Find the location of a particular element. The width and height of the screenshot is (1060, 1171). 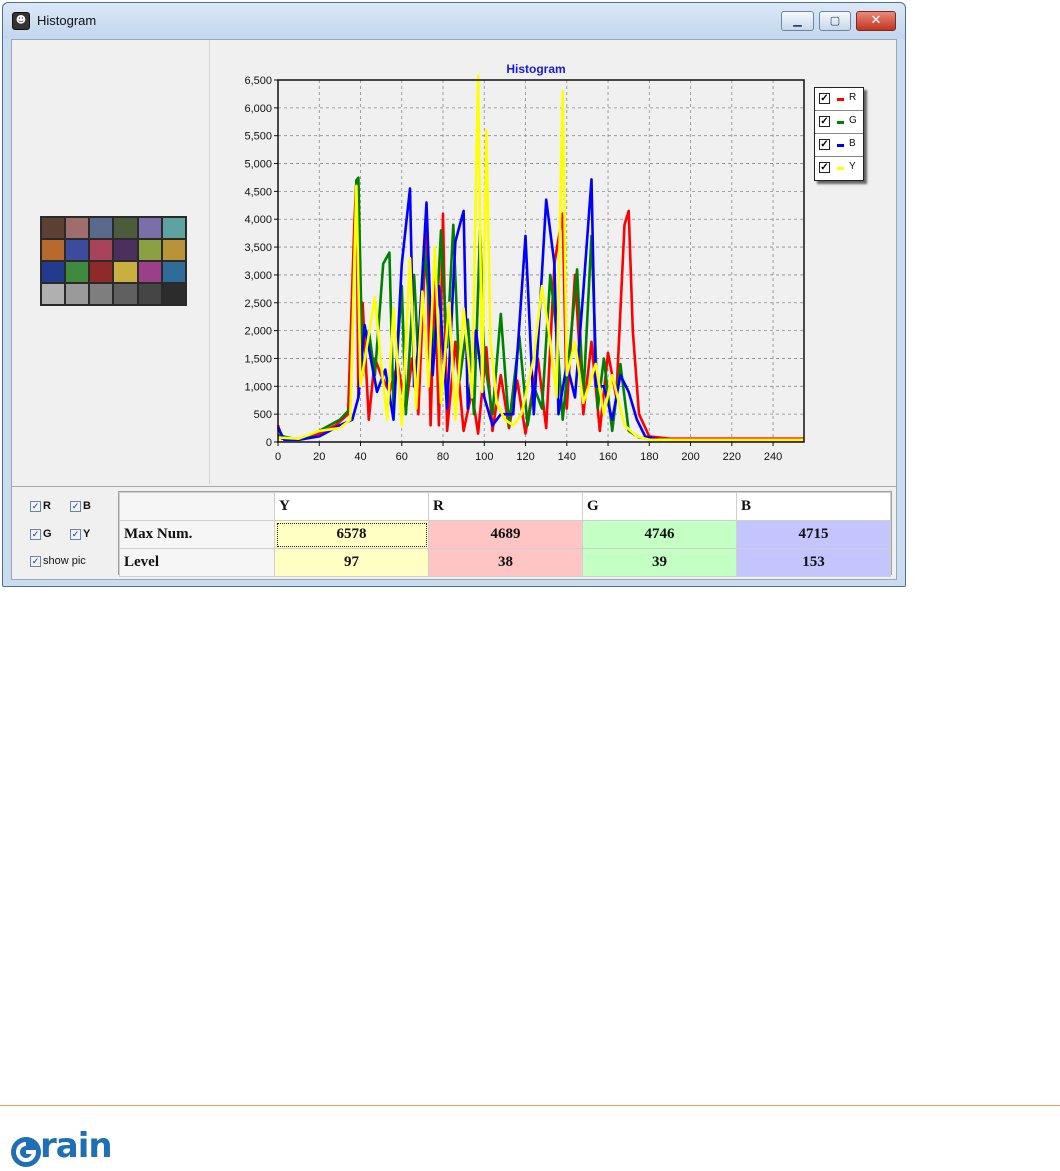

close-icon: ✕ is located at coordinates (876, 20).